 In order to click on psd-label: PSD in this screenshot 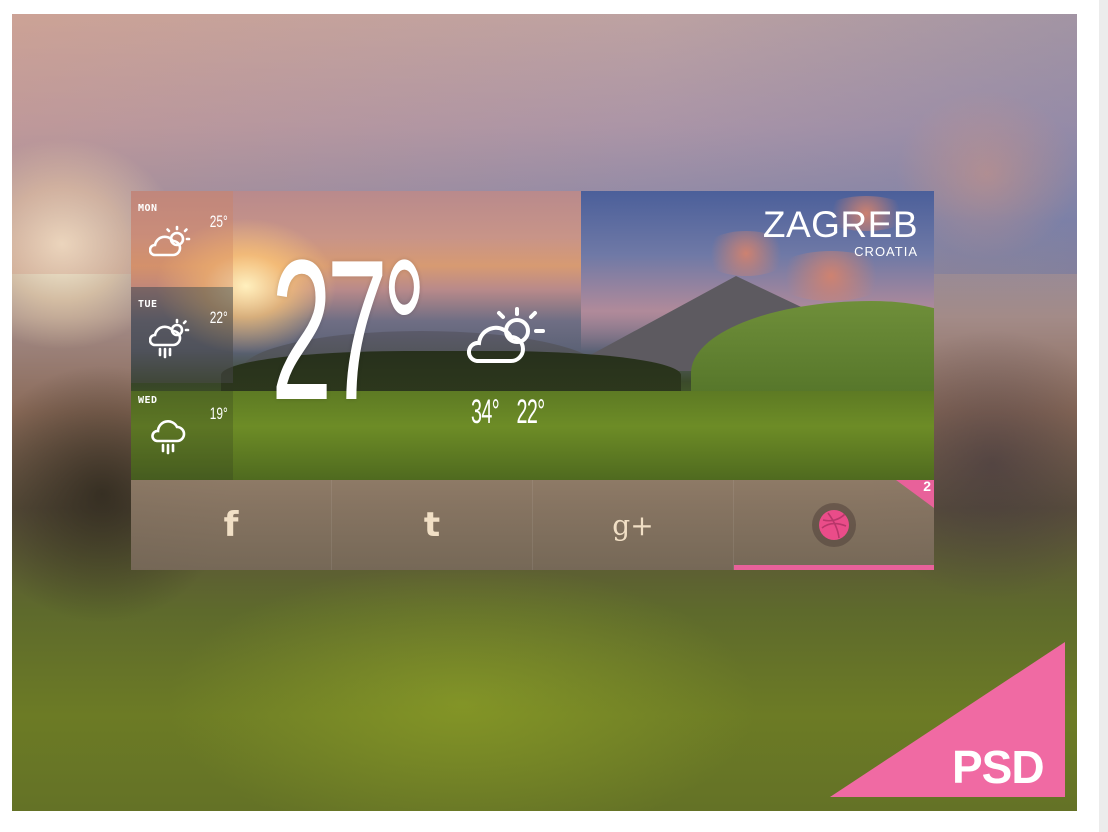, I will do `click(998, 767)`.